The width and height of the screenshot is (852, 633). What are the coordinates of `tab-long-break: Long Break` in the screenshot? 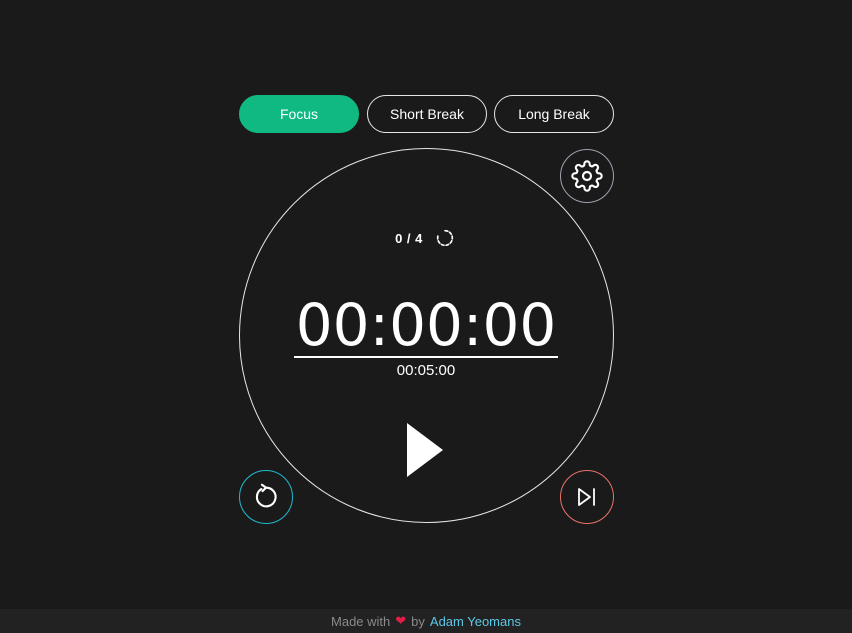 It's located at (554, 114).